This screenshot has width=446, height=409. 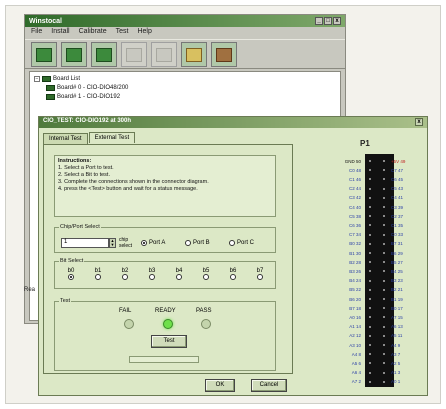 I want to click on connector-left-pin: B1 30, so click(x=352, y=253).